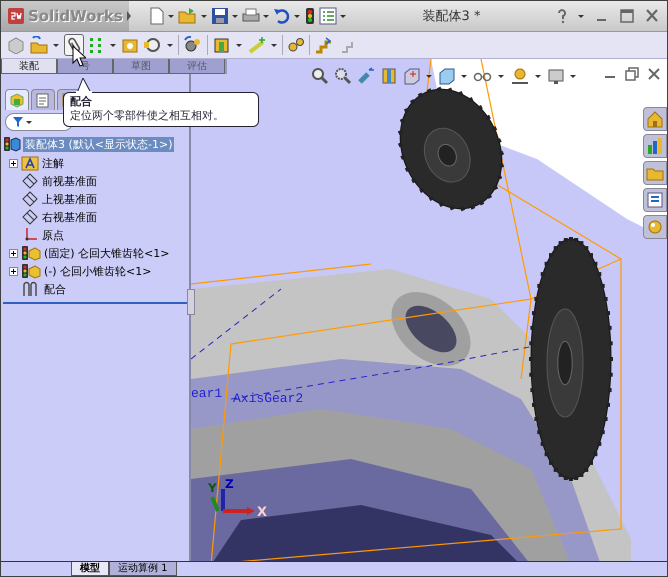  I want to click on window-title: 装配体3 *, so click(452, 16).